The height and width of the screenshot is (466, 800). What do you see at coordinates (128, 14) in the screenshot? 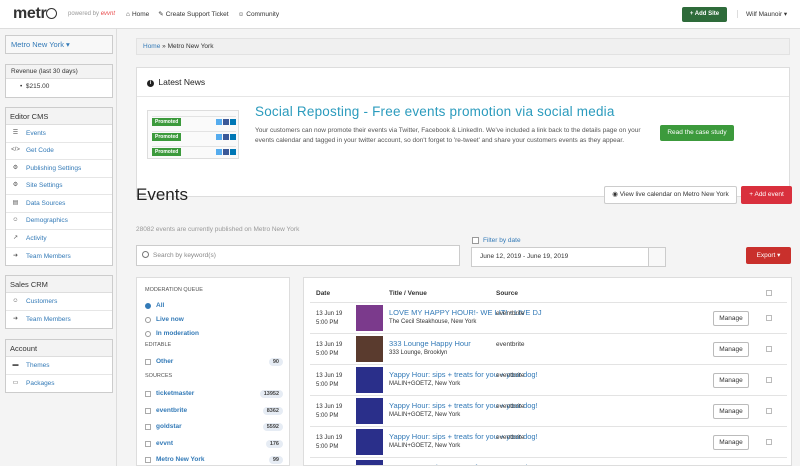
I see `home-icon: ⌂` at bounding box center [128, 14].